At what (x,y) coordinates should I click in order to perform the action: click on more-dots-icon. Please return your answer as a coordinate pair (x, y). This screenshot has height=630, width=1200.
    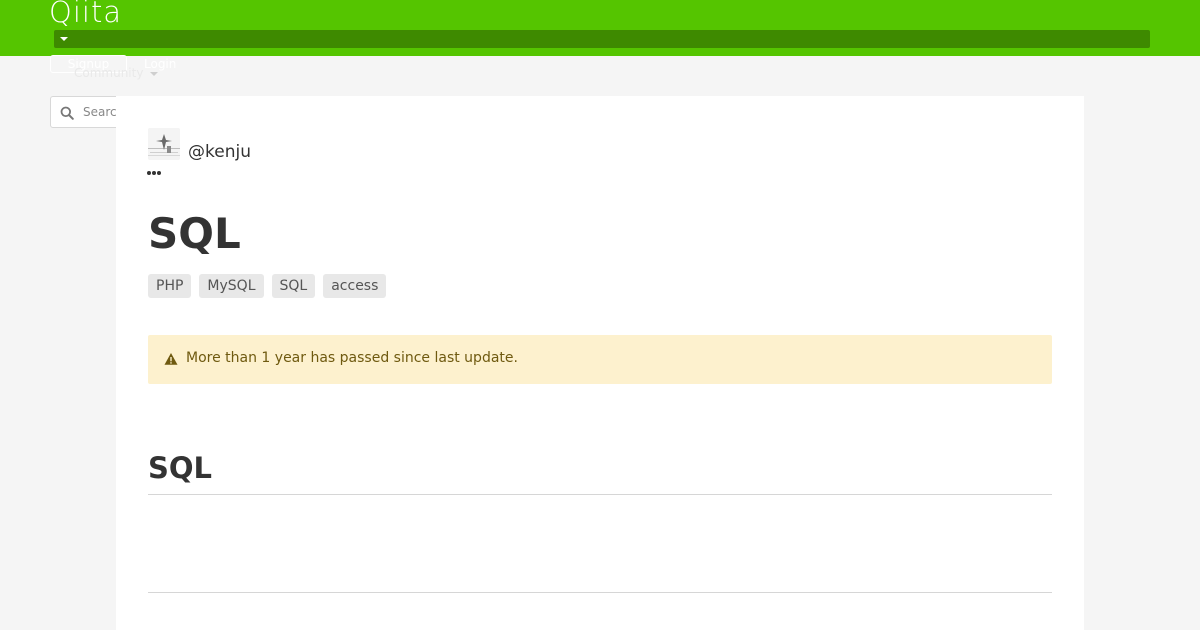
    Looking at the image, I should click on (157, 173).